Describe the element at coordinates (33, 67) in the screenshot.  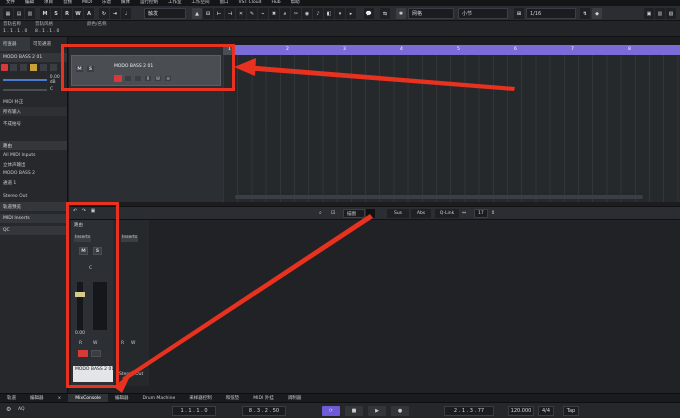
I see `lock-button` at that location.